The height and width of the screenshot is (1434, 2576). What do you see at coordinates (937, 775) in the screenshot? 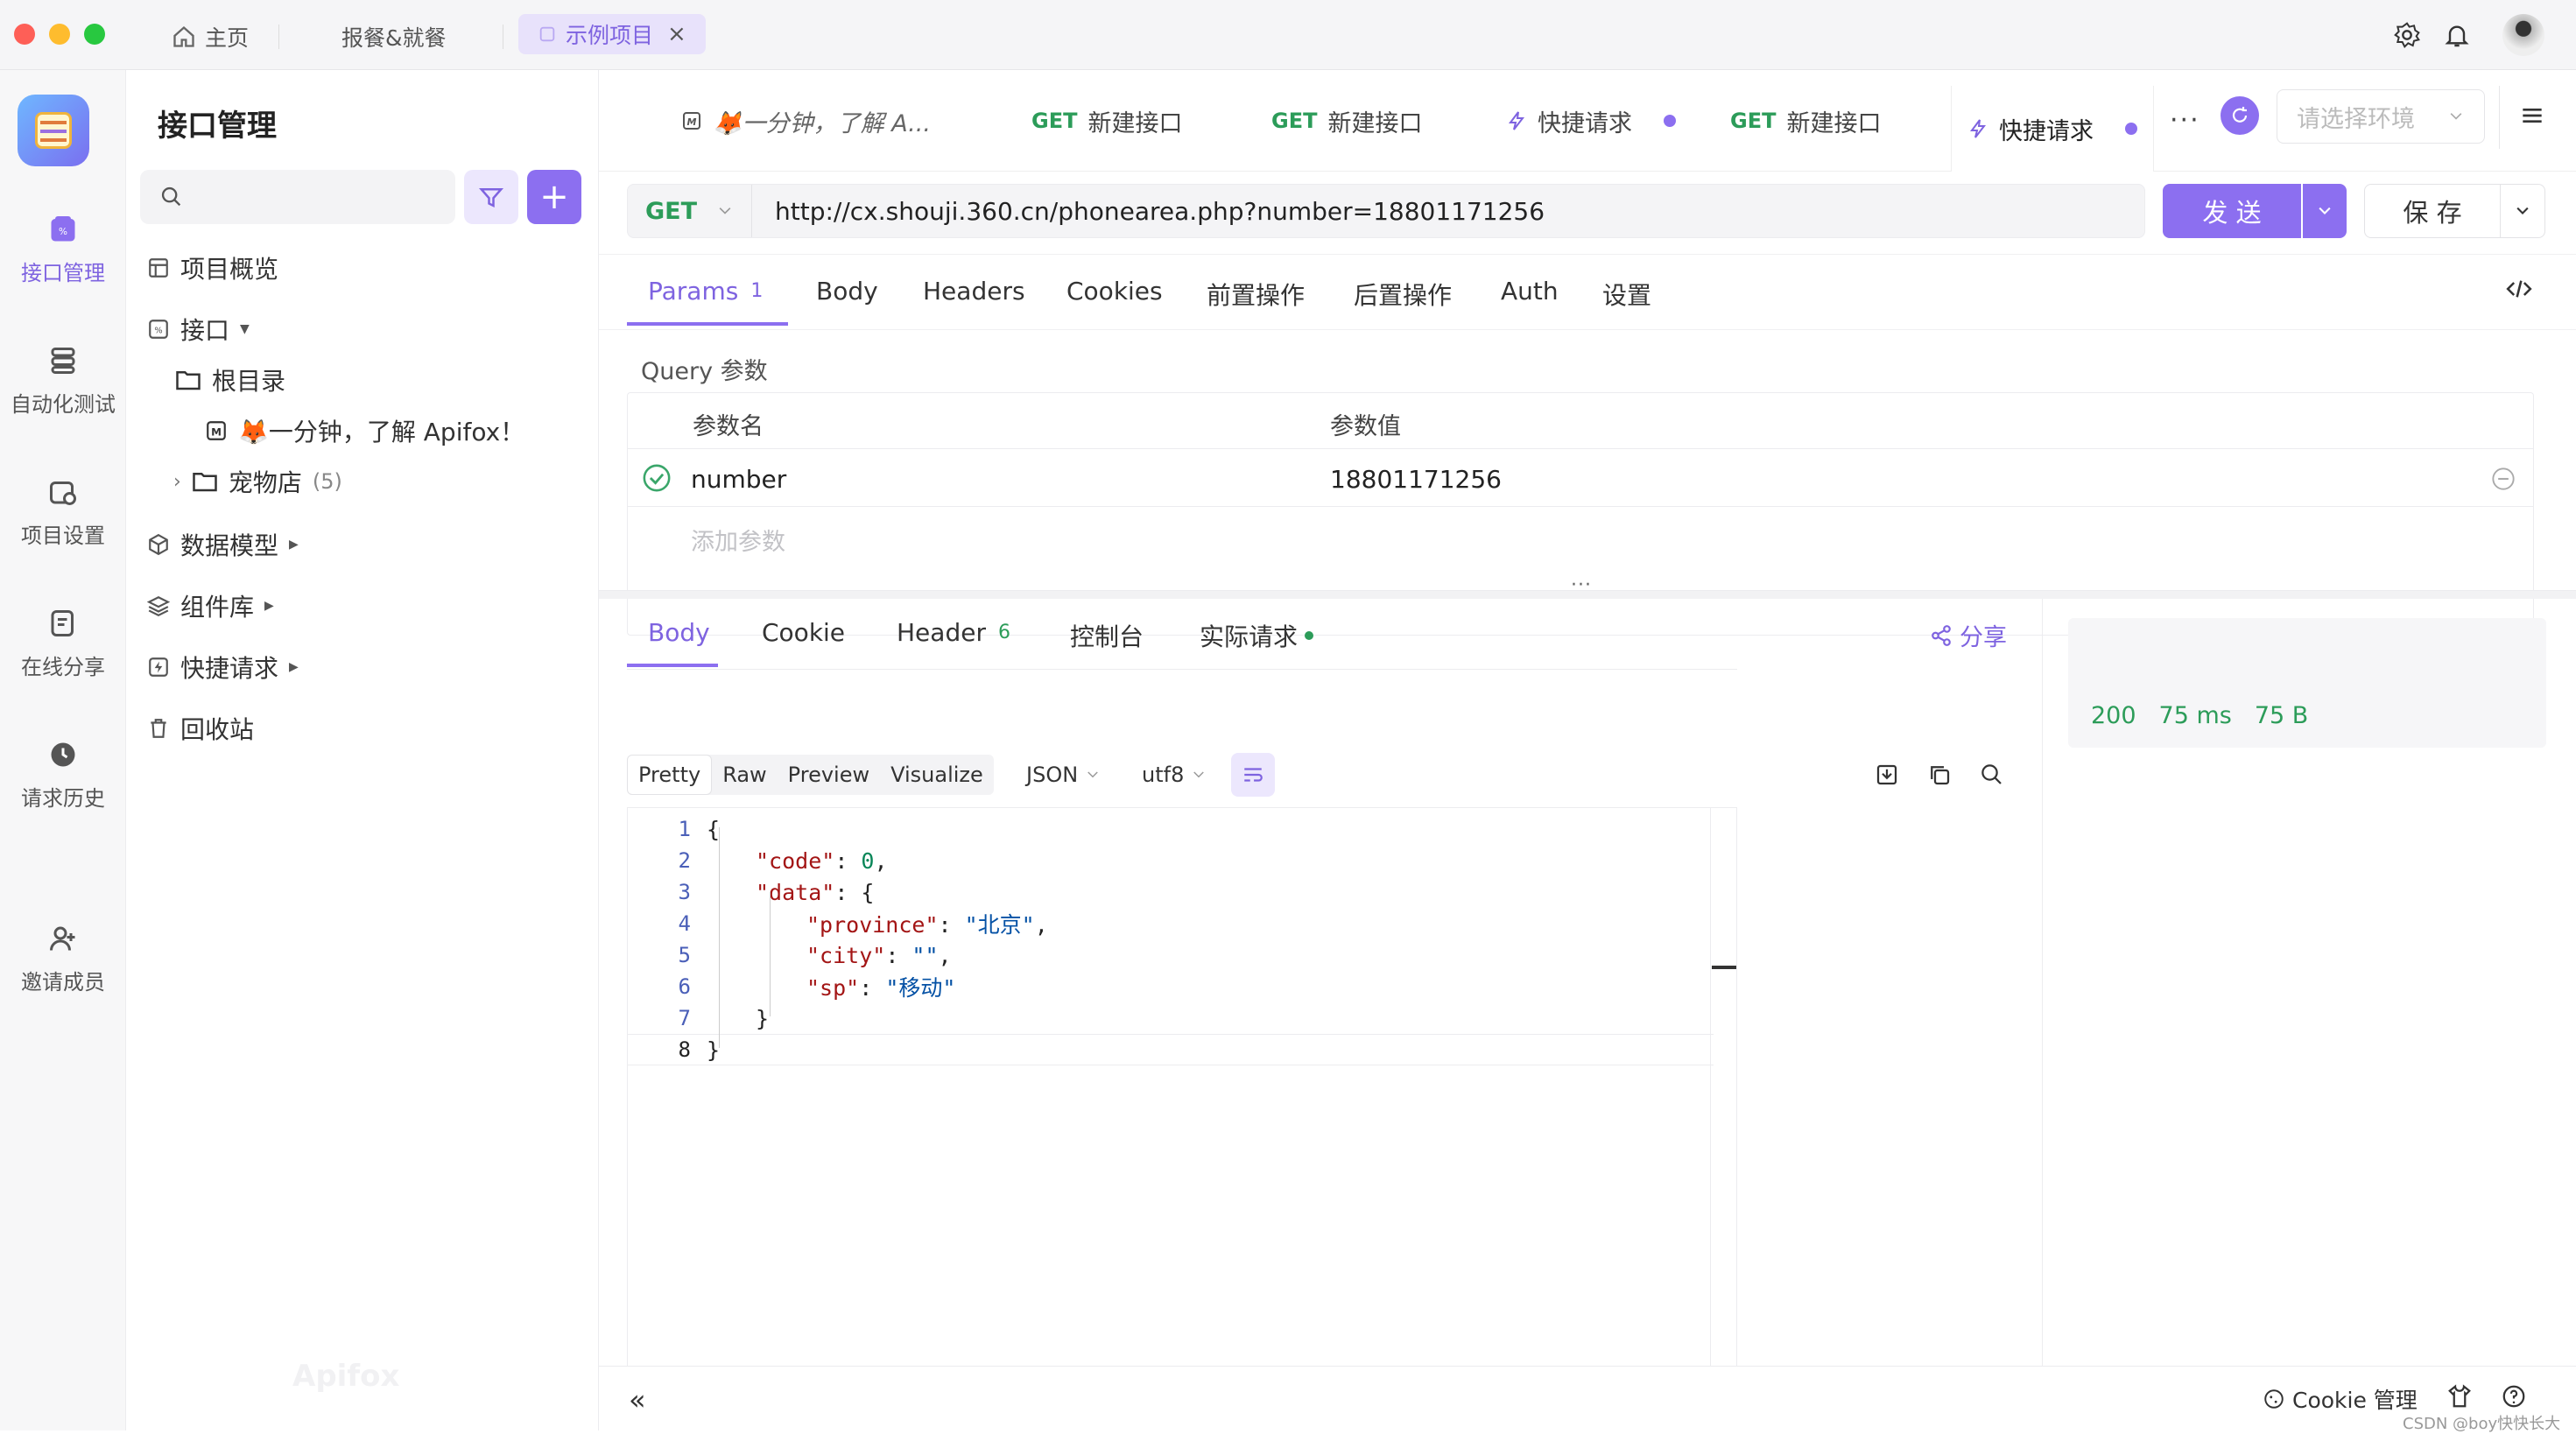
I see `format-visualize: Visualize` at bounding box center [937, 775].